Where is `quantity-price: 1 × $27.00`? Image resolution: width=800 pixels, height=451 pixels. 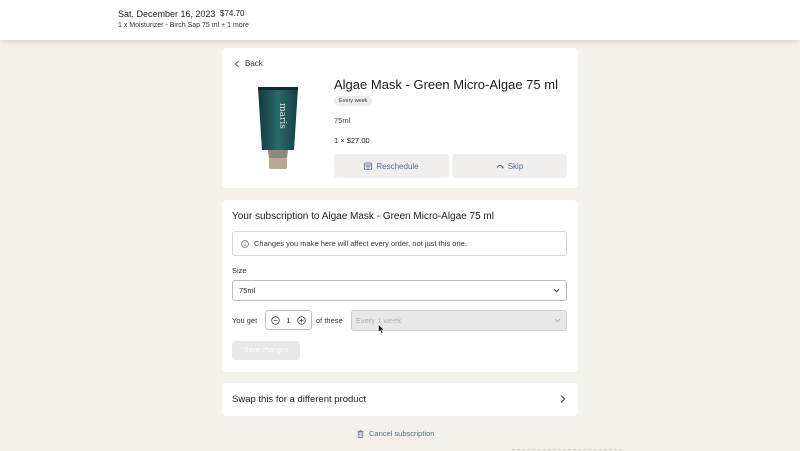 quantity-price: 1 × $27.00 is located at coordinates (352, 140).